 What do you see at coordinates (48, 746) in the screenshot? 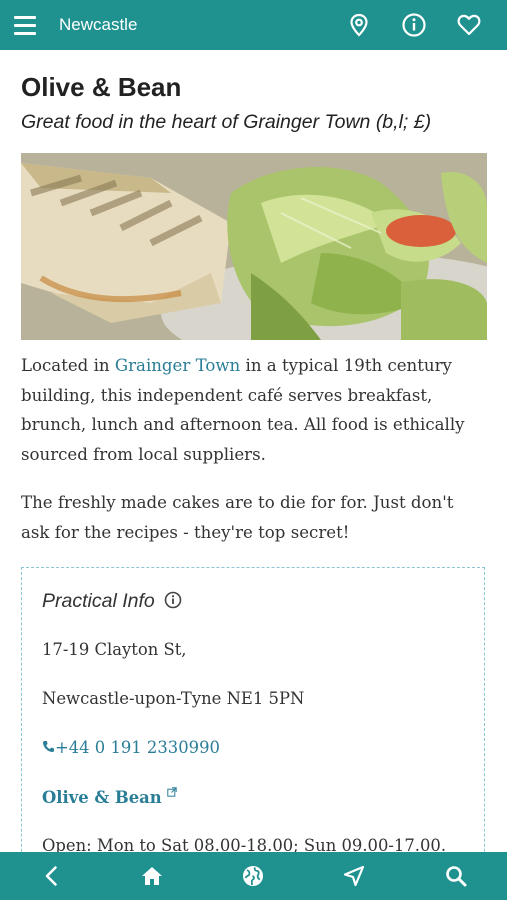
I see `phone-icon` at bounding box center [48, 746].